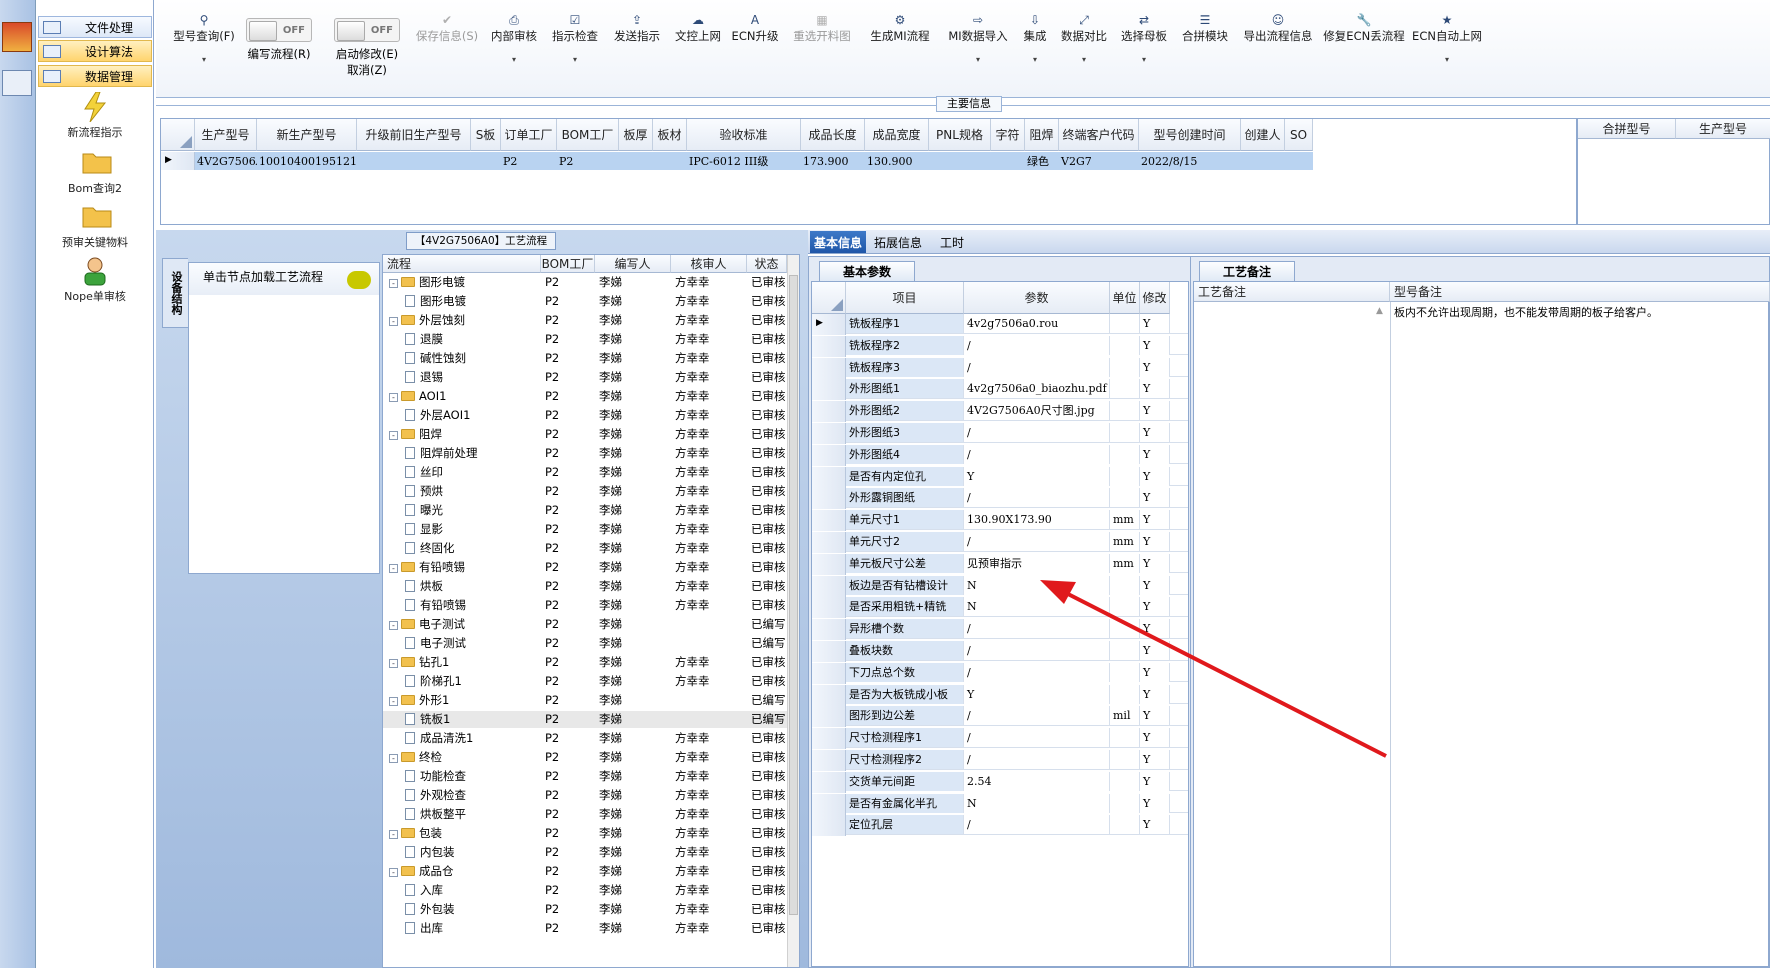 The width and height of the screenshot is (1770, 968). Describe the element at coordinates (585, 928) in the screenshot. I see `process-row: 出库 P2 李娣 方幸幸 已审核` at that location.